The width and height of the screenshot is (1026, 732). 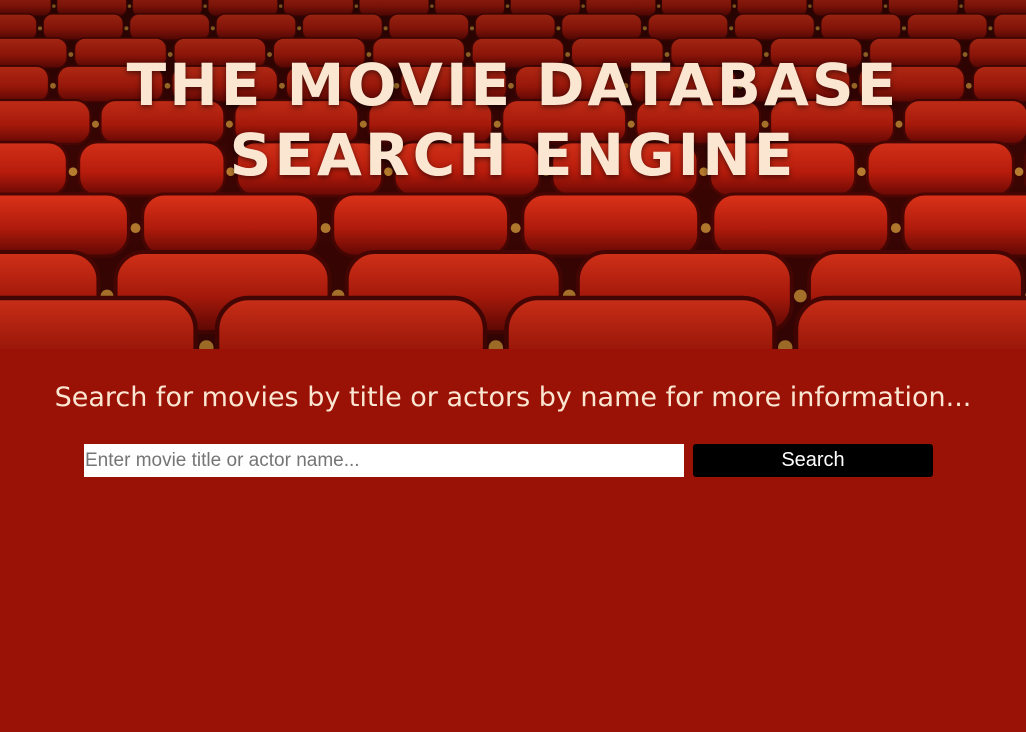 I want to click on page-title: THE MOVIE DATABASE SEARCH ENGINE, so click(x=513, y=120).